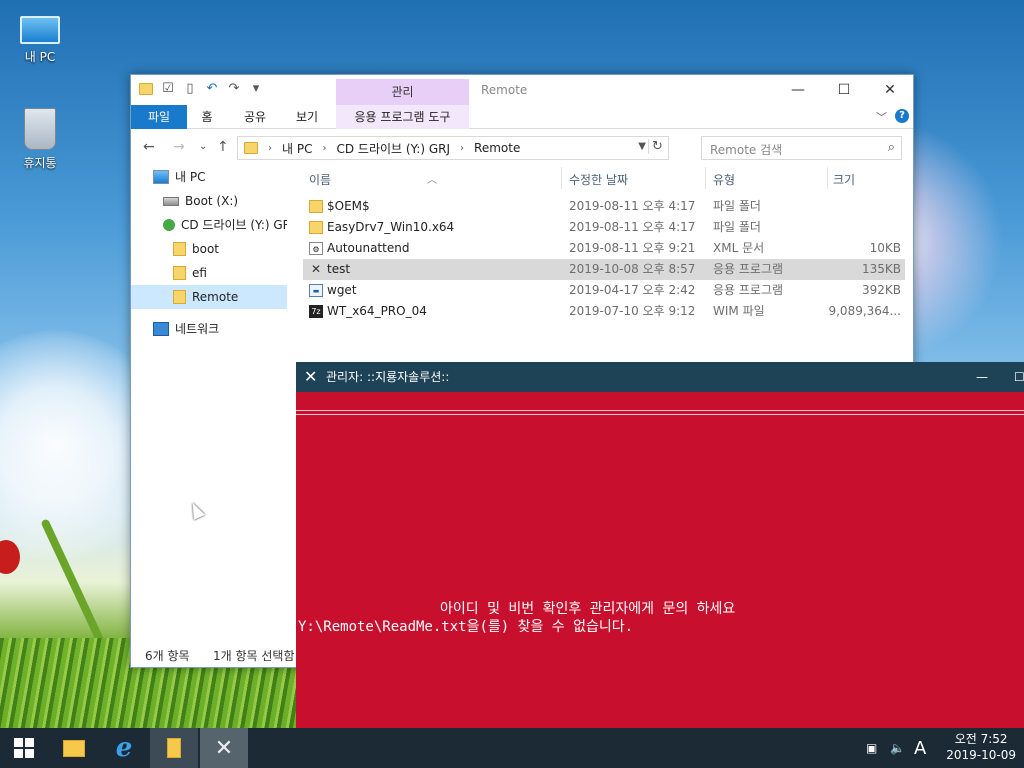 The image size is (1024, 768). What do you see at coordinates (871, 748) in the screenshot?
I see `network-tray-icon: ▣` at bounding box center [871, 748].